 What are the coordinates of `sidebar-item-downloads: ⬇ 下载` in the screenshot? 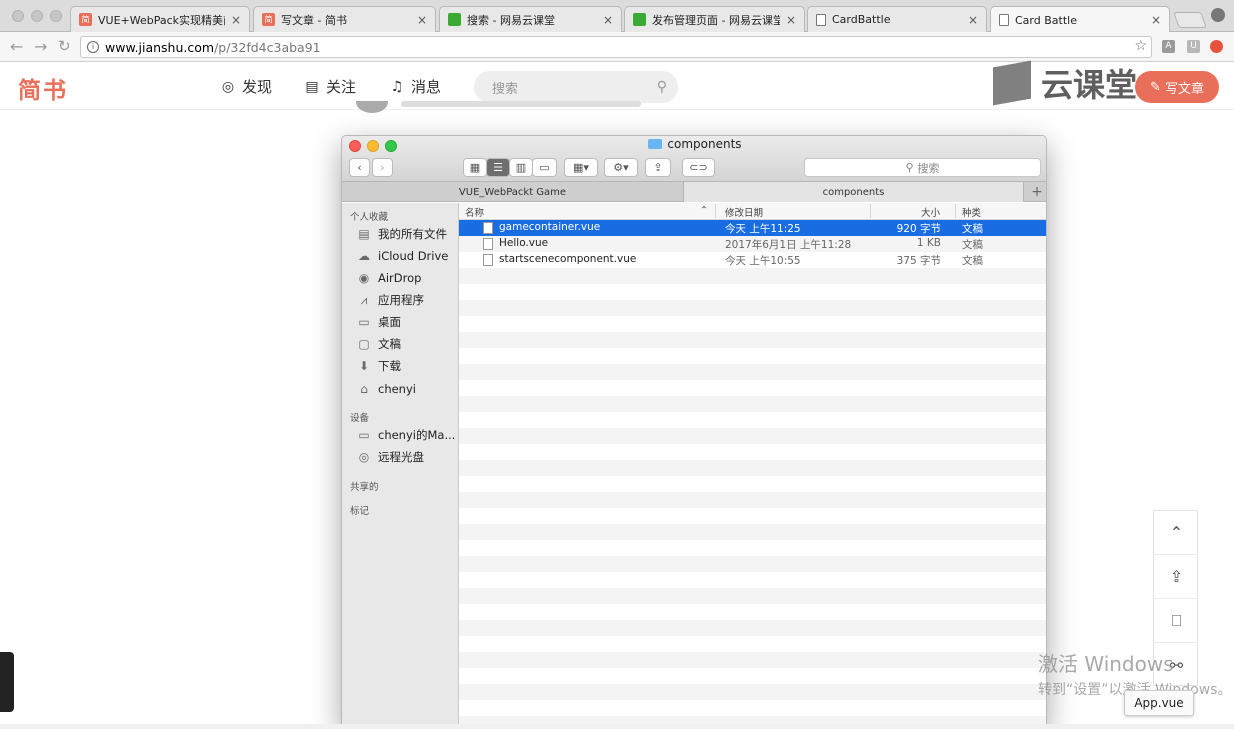 It's located at (379, 366).